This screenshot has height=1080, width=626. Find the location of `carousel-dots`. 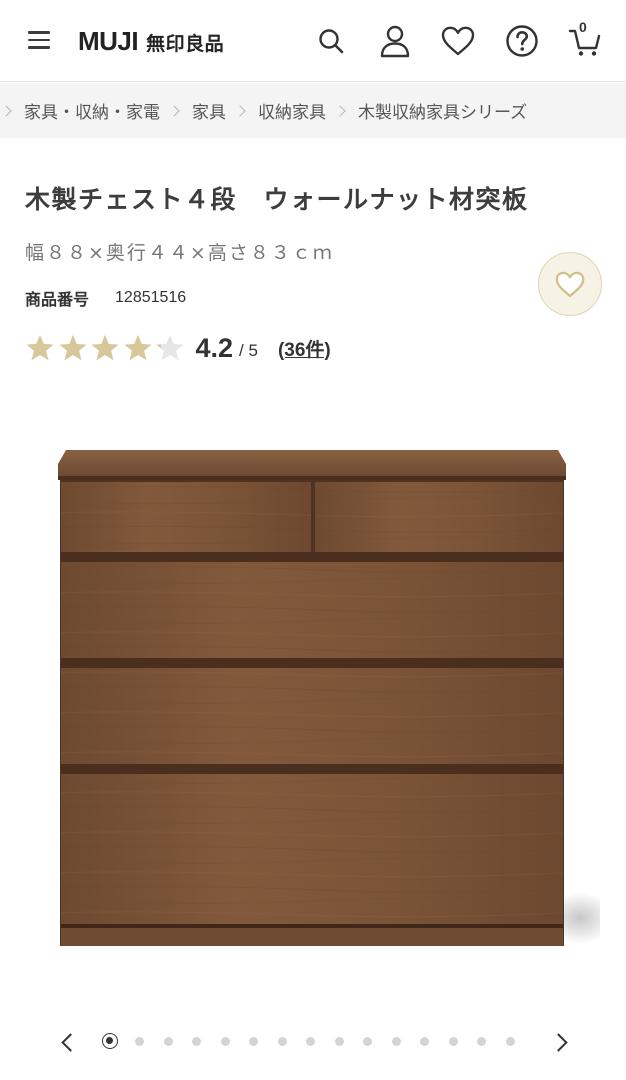

carousel-dots is located at coordinates (318, 1041).